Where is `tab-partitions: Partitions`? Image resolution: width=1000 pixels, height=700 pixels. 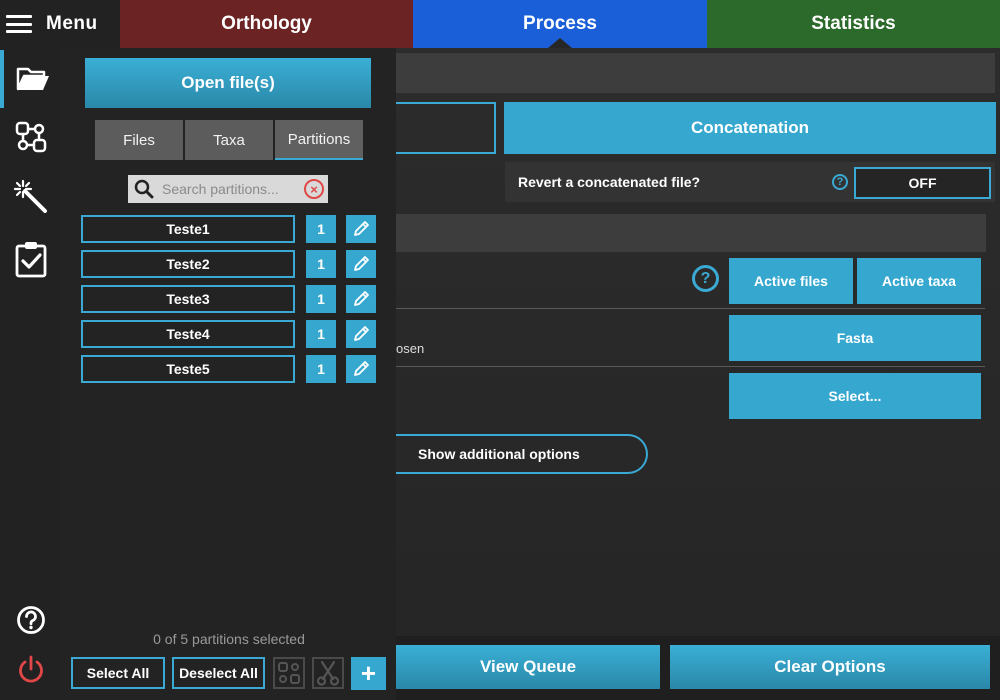
tab-partitions: Partitions is located at coordinates (319, 140).